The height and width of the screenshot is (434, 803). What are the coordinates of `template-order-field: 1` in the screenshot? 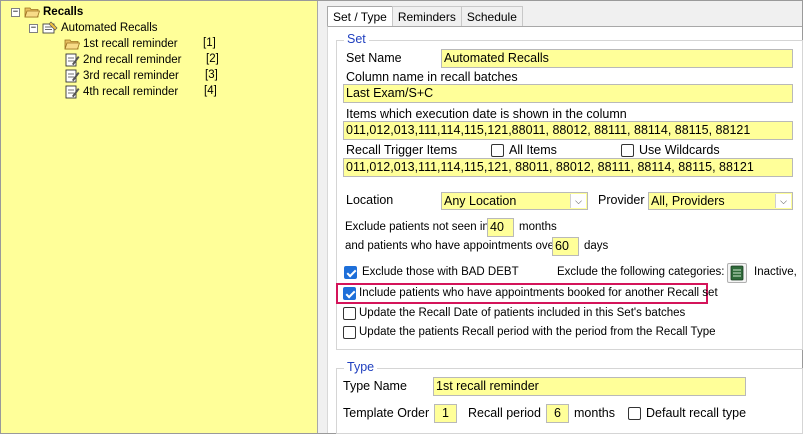 It's located at (445, 413).